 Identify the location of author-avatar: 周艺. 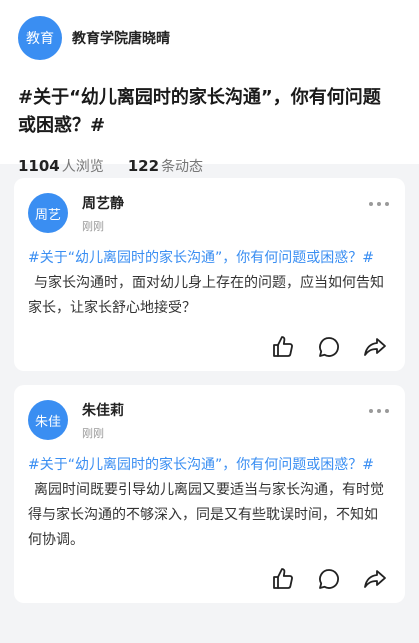
(48, 213).